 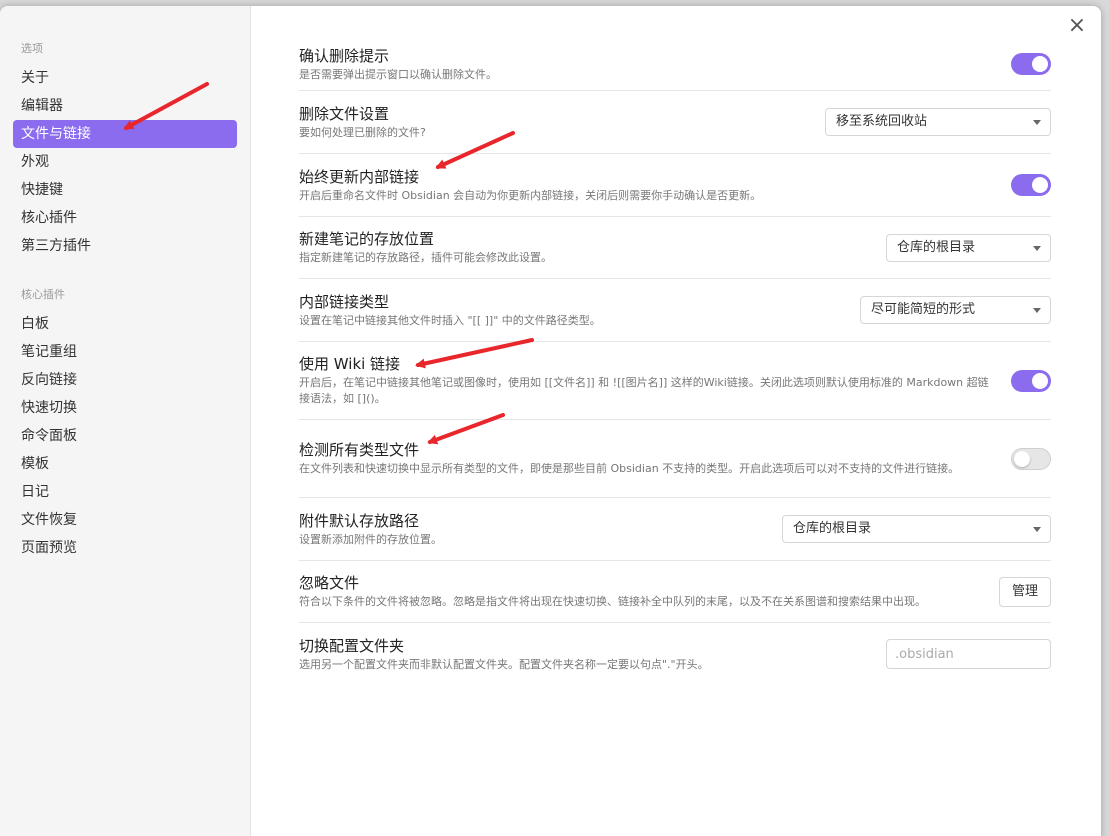 I want to click on sidebar-item-files-links: 文件与链接, so click(x=125, y=134).